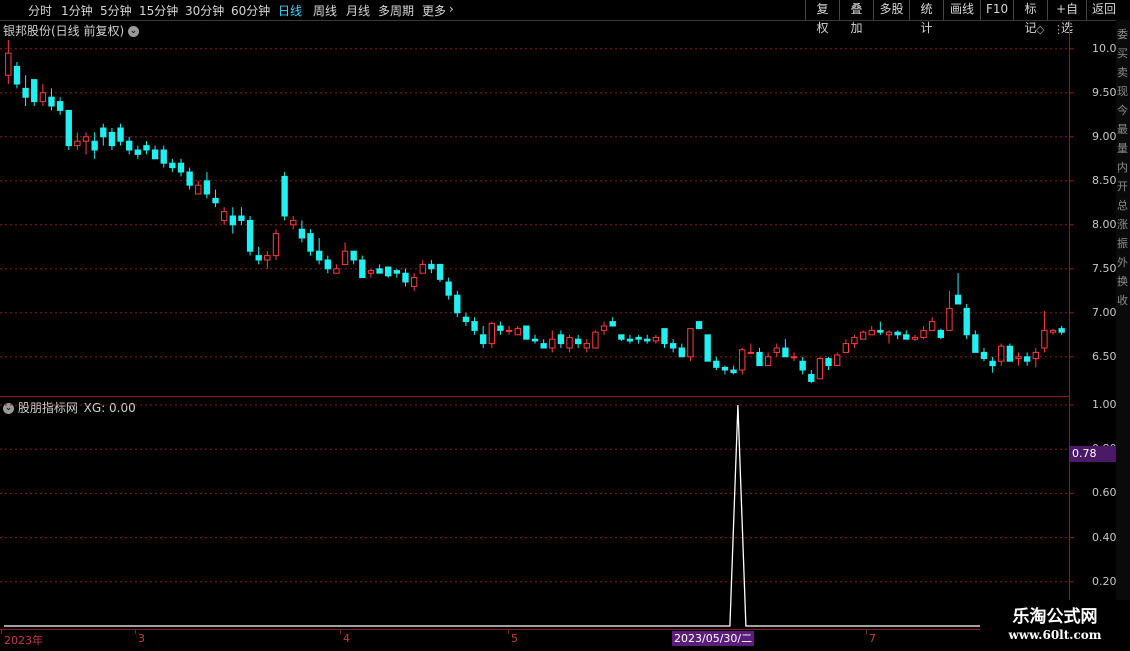 The width and height of the screenshot is (1130, 651). Describe the element at coordinates (1122, 205) in the screenshot. I see `quote-field-label: 总` at that location.